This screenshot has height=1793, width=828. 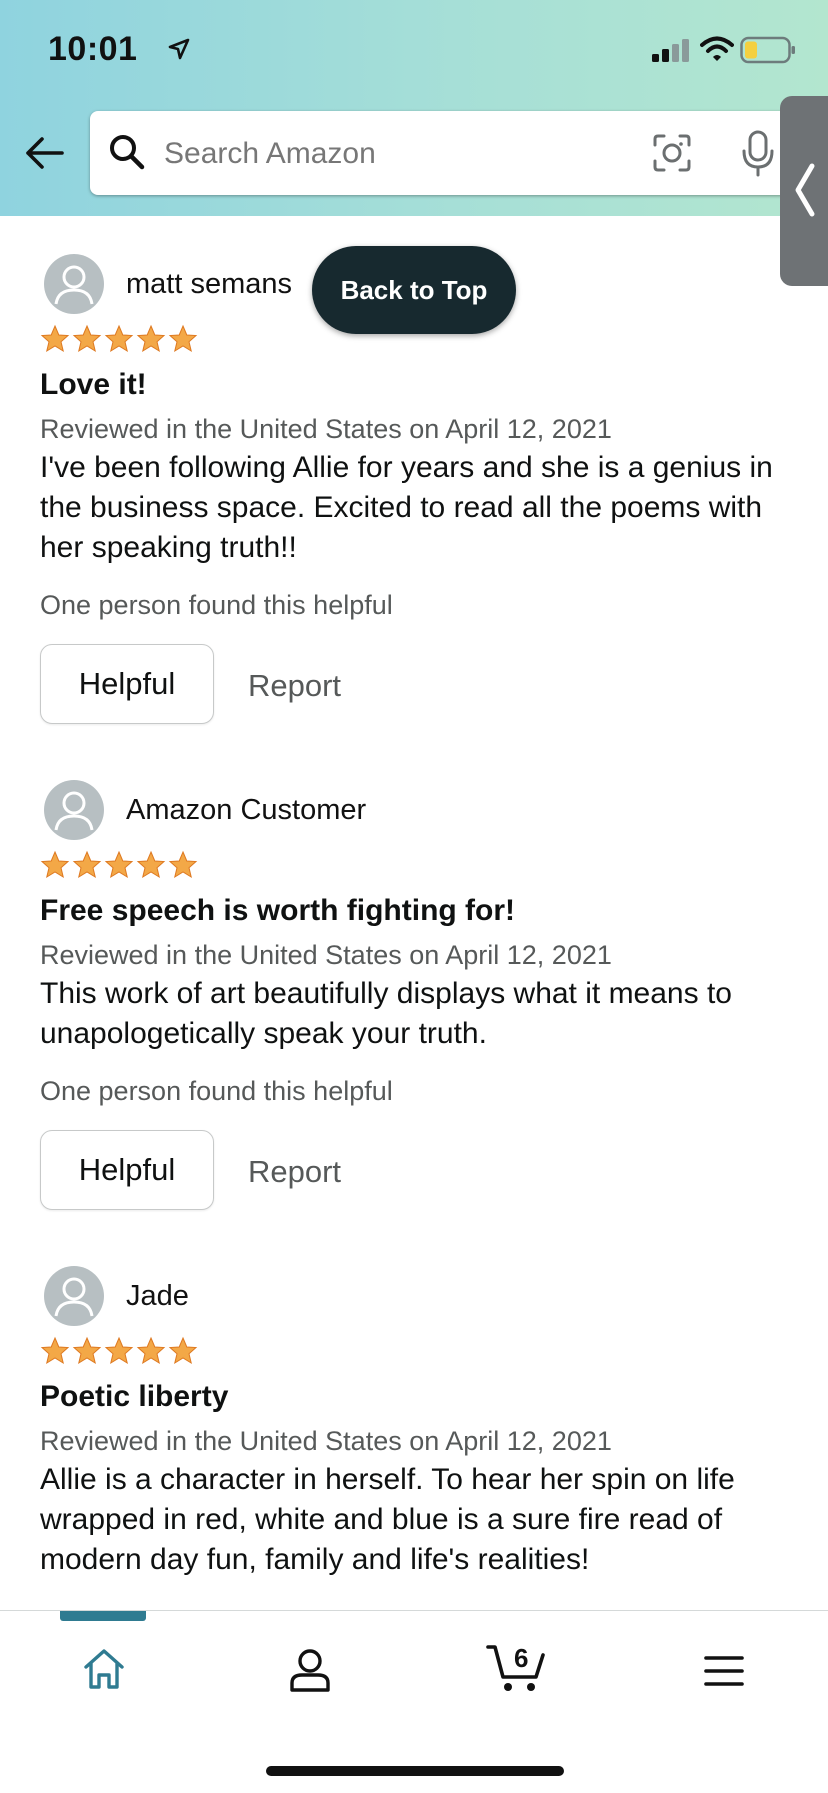 I want to click on reviewer-name: Jade, so click(x=157, y=1296).